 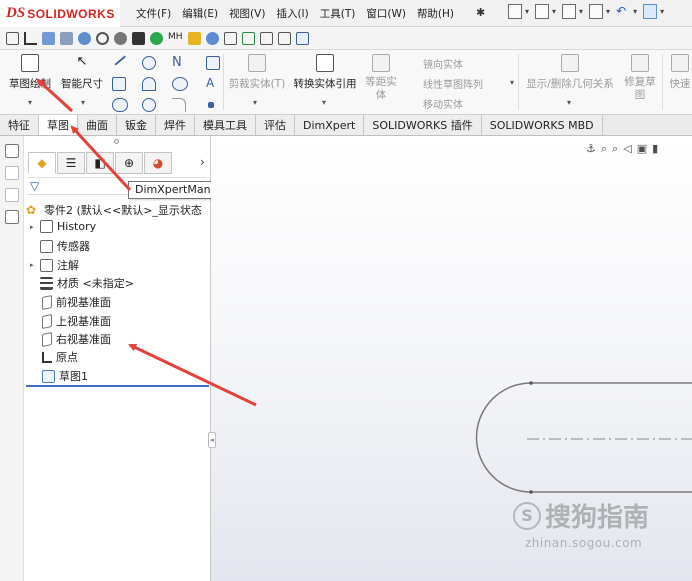 What do you see at coordinates (97, 125) in the screenshot?
I see `tab-surfaces: 曲面` at bounding box center [97, 125].